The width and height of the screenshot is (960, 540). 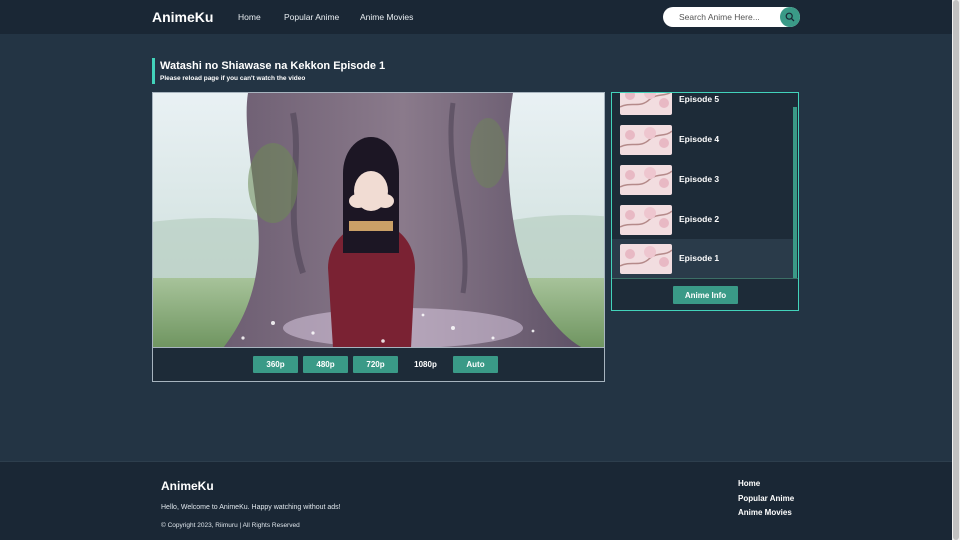 I want to click on episode-item-1: Episode 1, so click(x=702, y=258).